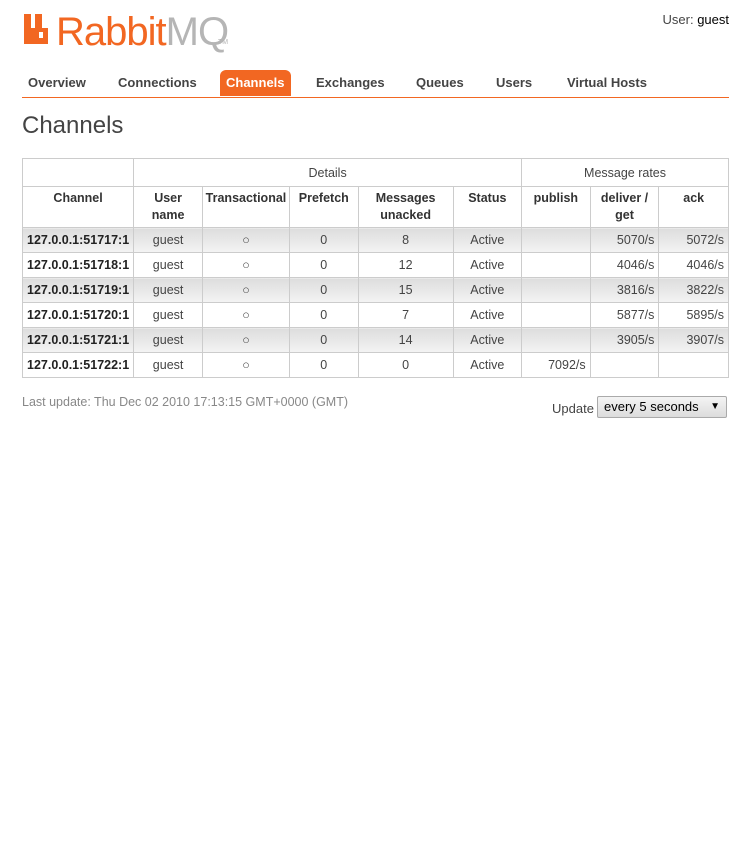  What do you see at coordinates (197, 32) in the screenshot?
I see `logo-mq-text: MQ` at bounding box center [197, 32].